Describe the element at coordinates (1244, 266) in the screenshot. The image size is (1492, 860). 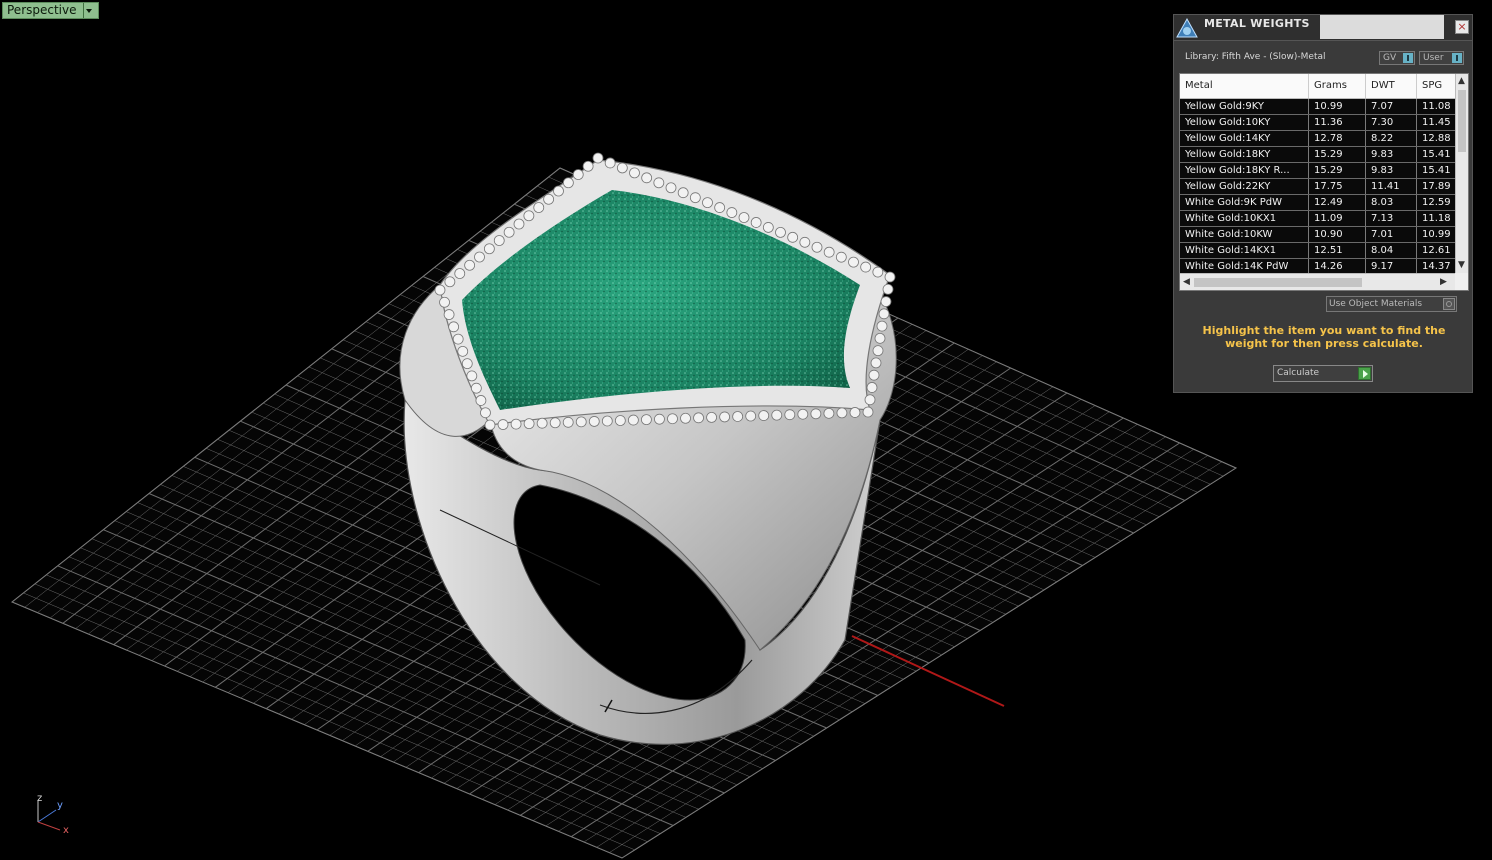
I see `table-cell: White Gold:14K PdW` at that location.